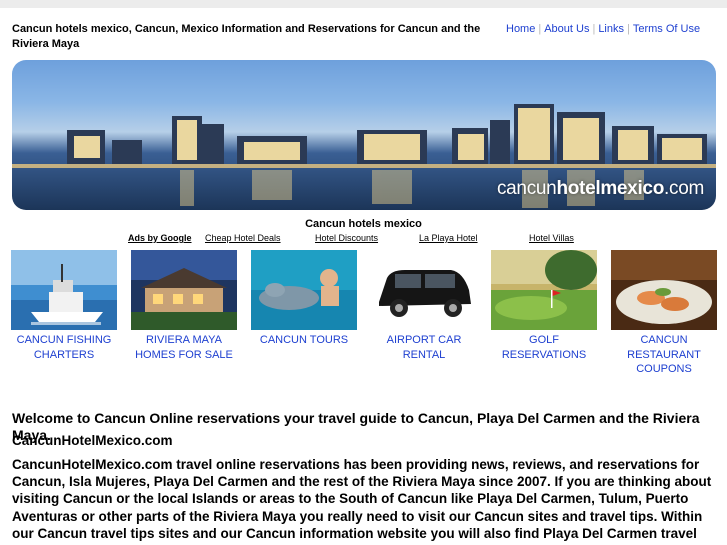  I want to click on tile-car-rental: AIRPORT CAR RENTAL, so click(424, 306).